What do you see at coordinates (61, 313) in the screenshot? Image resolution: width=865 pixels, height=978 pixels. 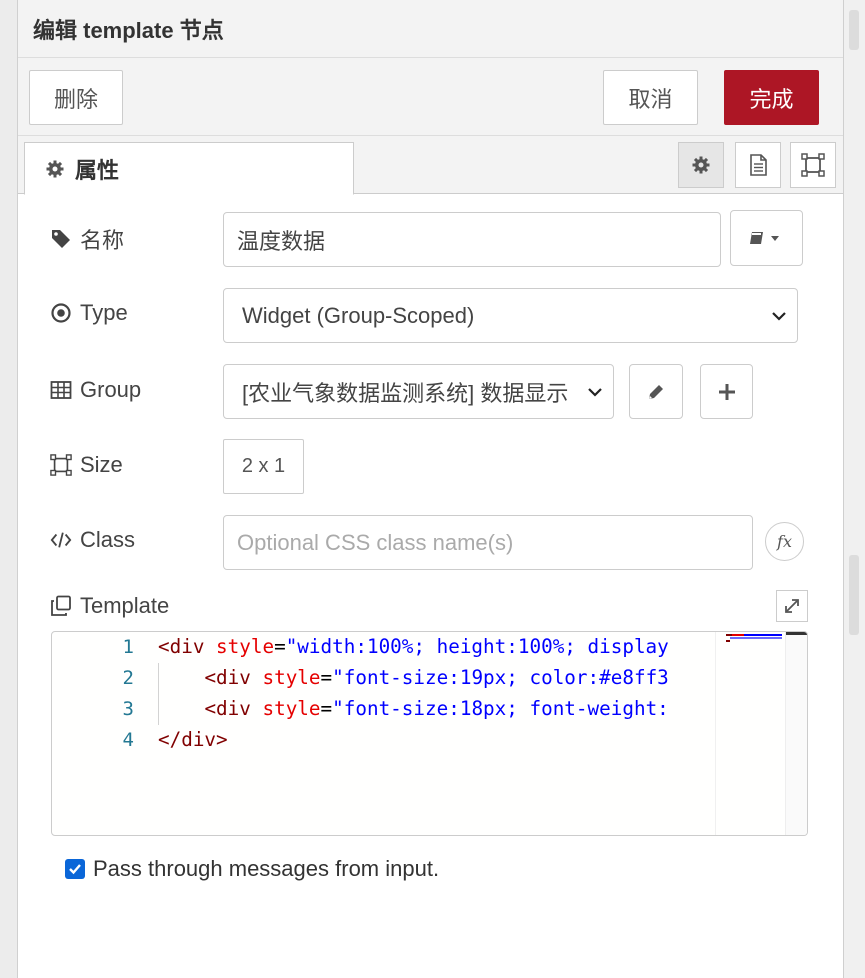 I see `dot-circle-icon` at bounding box center [61, 313].